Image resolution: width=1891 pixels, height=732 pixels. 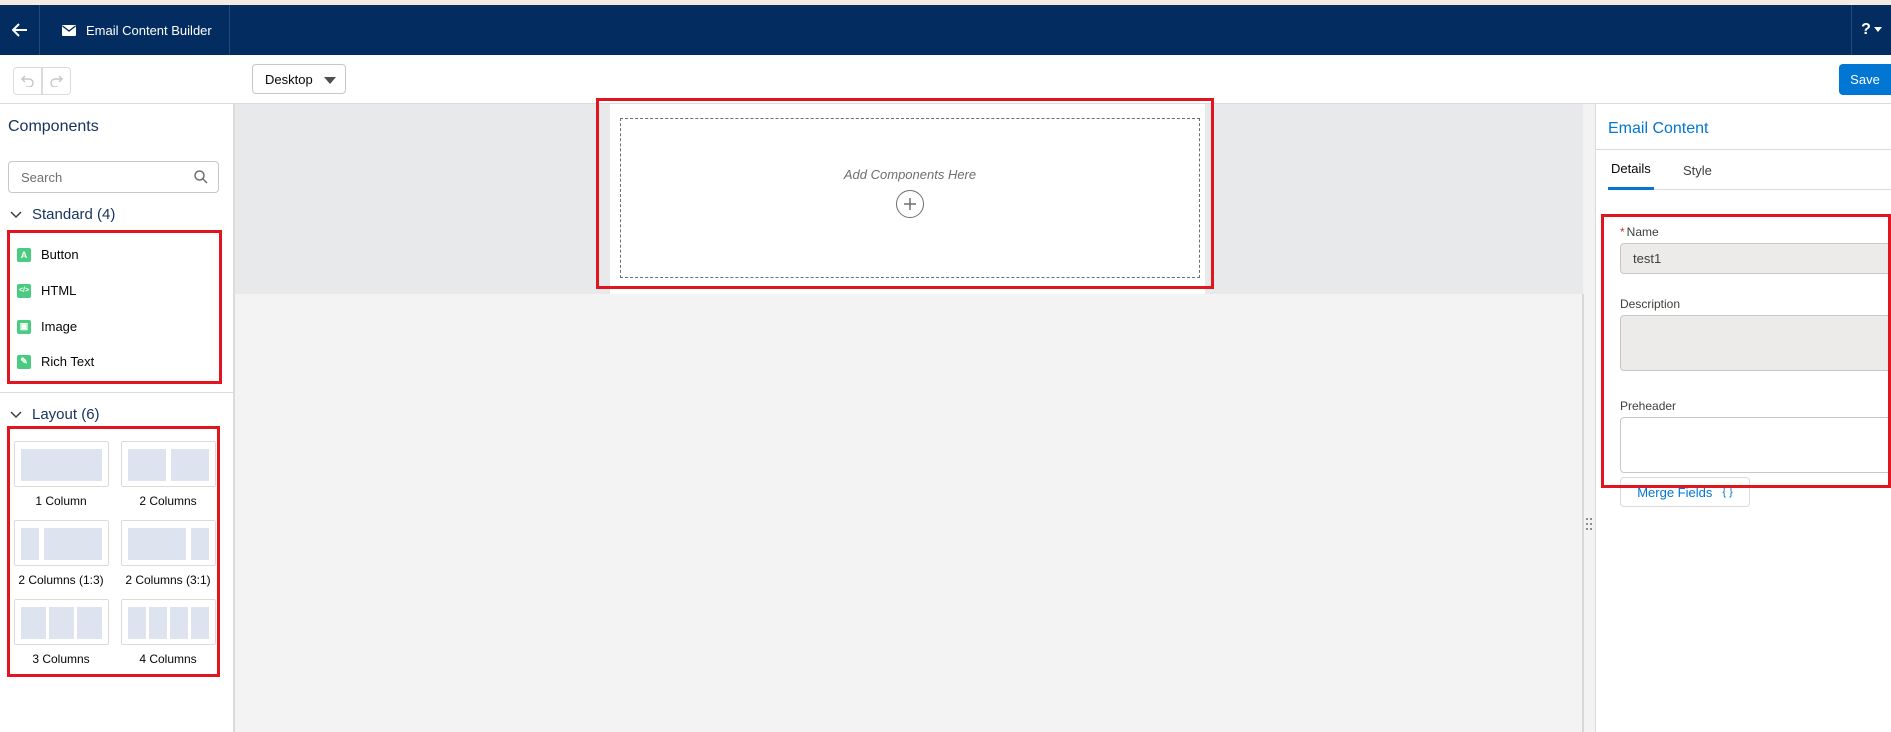 I want to click on preheader-label: Preheader, so click(x=1648, y=406).